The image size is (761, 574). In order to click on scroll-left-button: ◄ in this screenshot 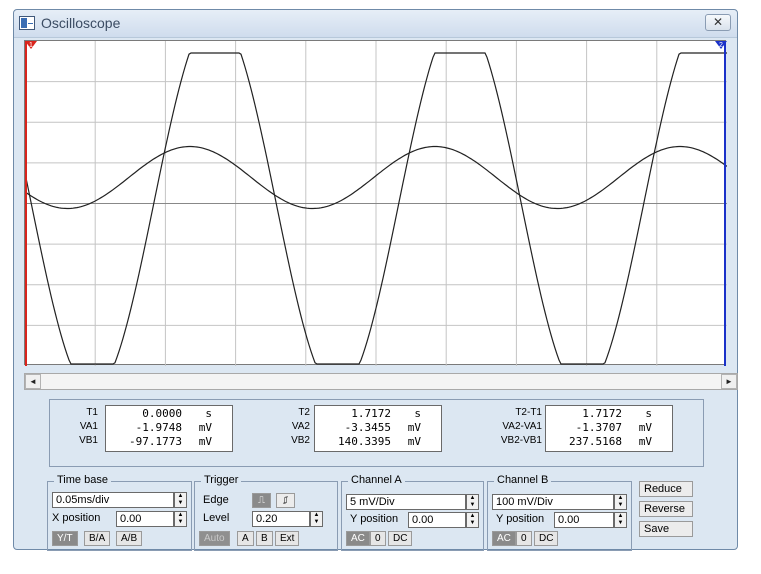, I will do `click(33, 381)`.